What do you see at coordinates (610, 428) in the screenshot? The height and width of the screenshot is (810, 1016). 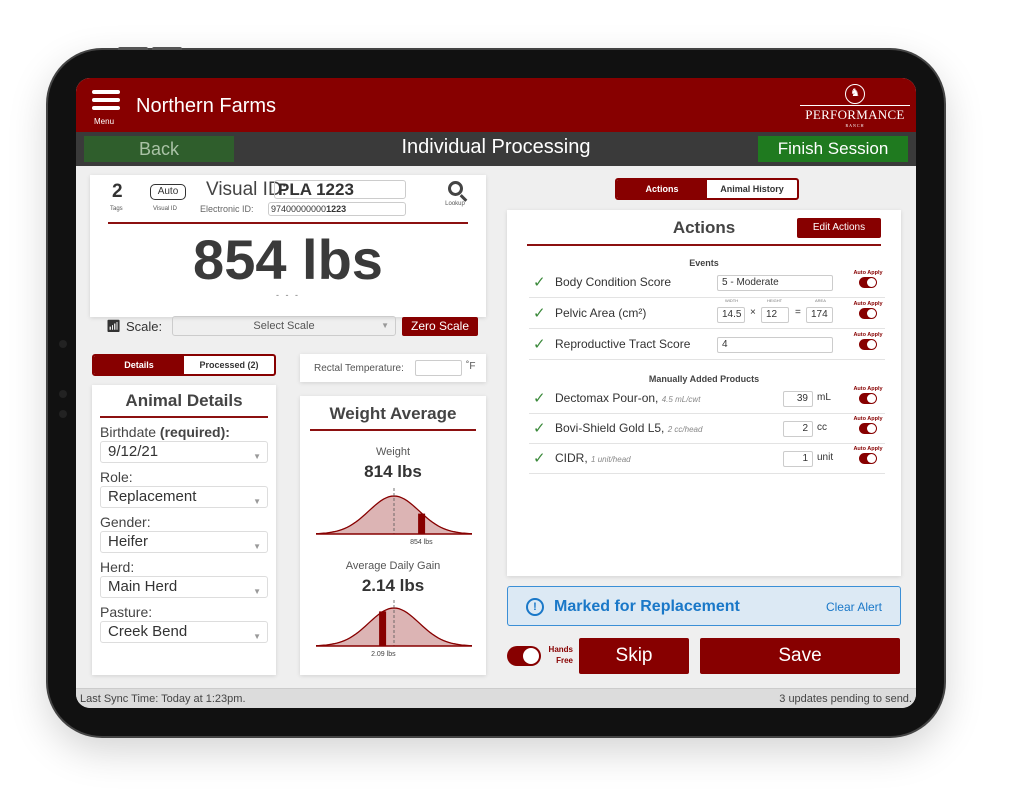 I see `product-name-text: Bovi-Shield Gold L5,` at bounding box center [610, 428].